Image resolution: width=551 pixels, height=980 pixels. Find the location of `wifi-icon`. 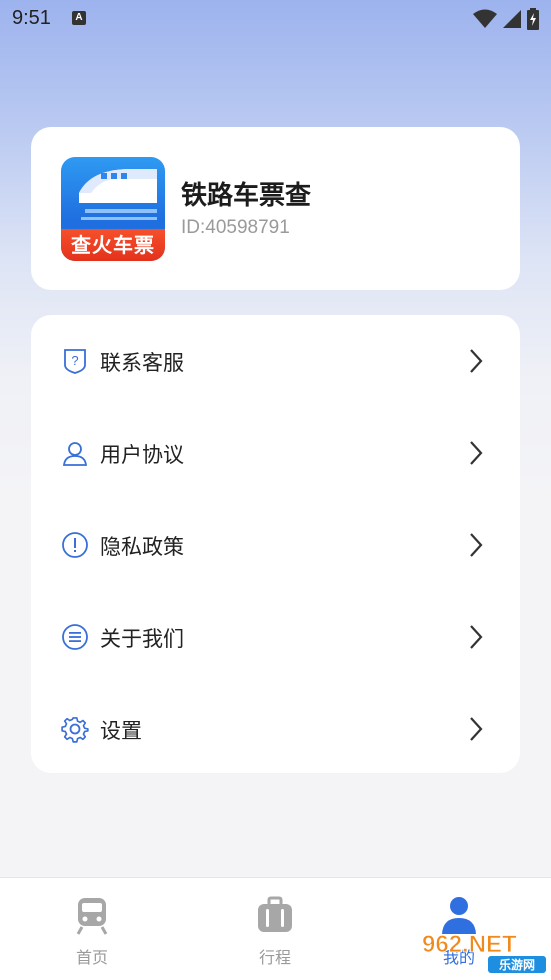

wifi-icon is located at coordinates (485, 18).